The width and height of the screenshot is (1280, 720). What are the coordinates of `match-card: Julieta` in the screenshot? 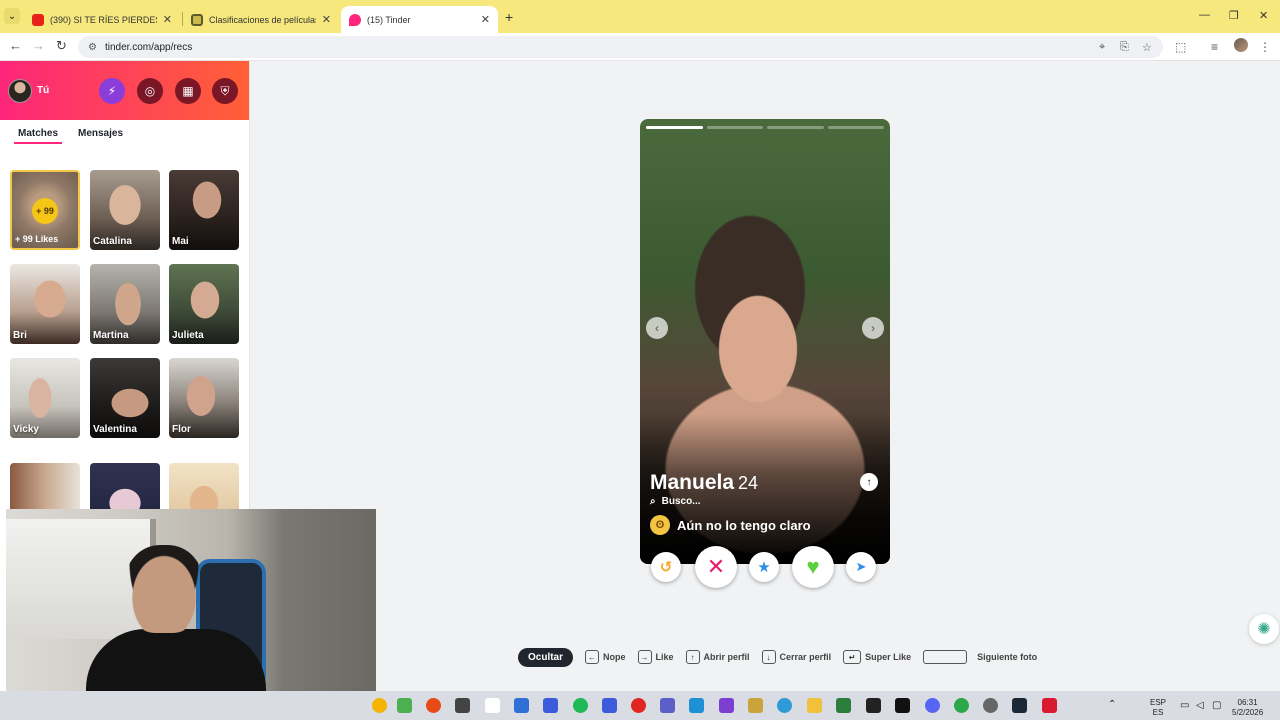 It's located at (204, 304).